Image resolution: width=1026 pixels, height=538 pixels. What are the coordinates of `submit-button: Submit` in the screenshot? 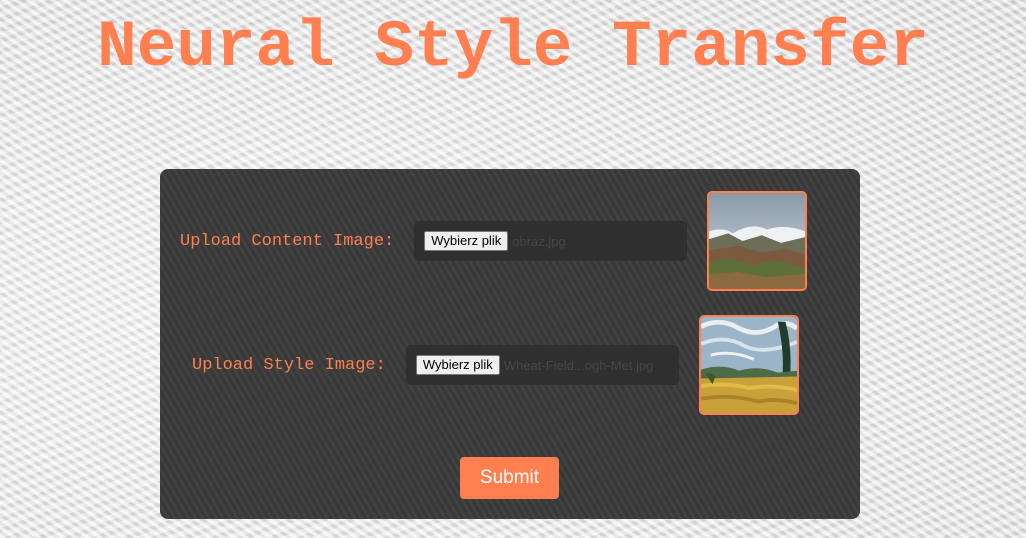 It's located at (509, 478).